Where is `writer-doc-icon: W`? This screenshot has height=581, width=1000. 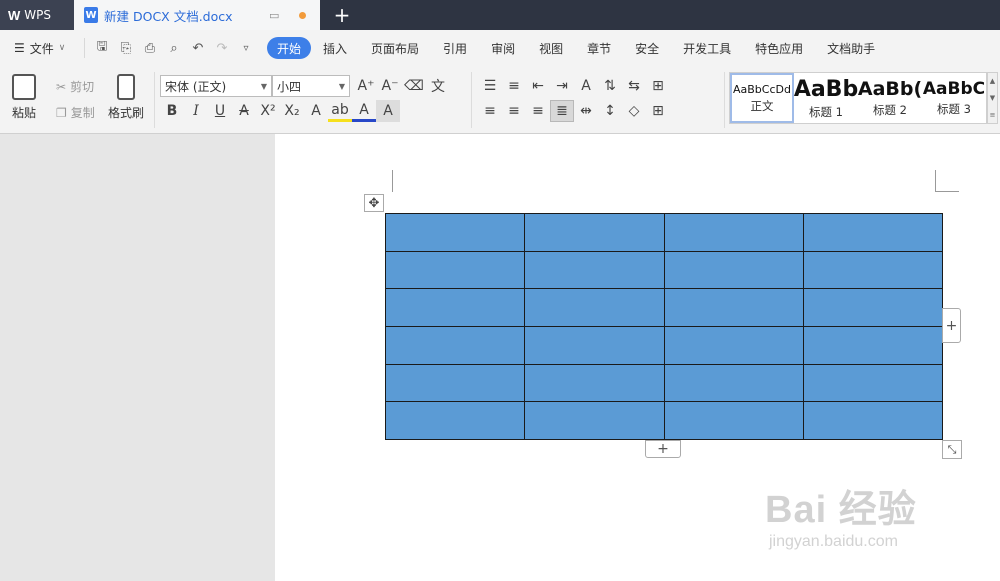
writer-doc-icon: W is located at coordinates (91, 15).